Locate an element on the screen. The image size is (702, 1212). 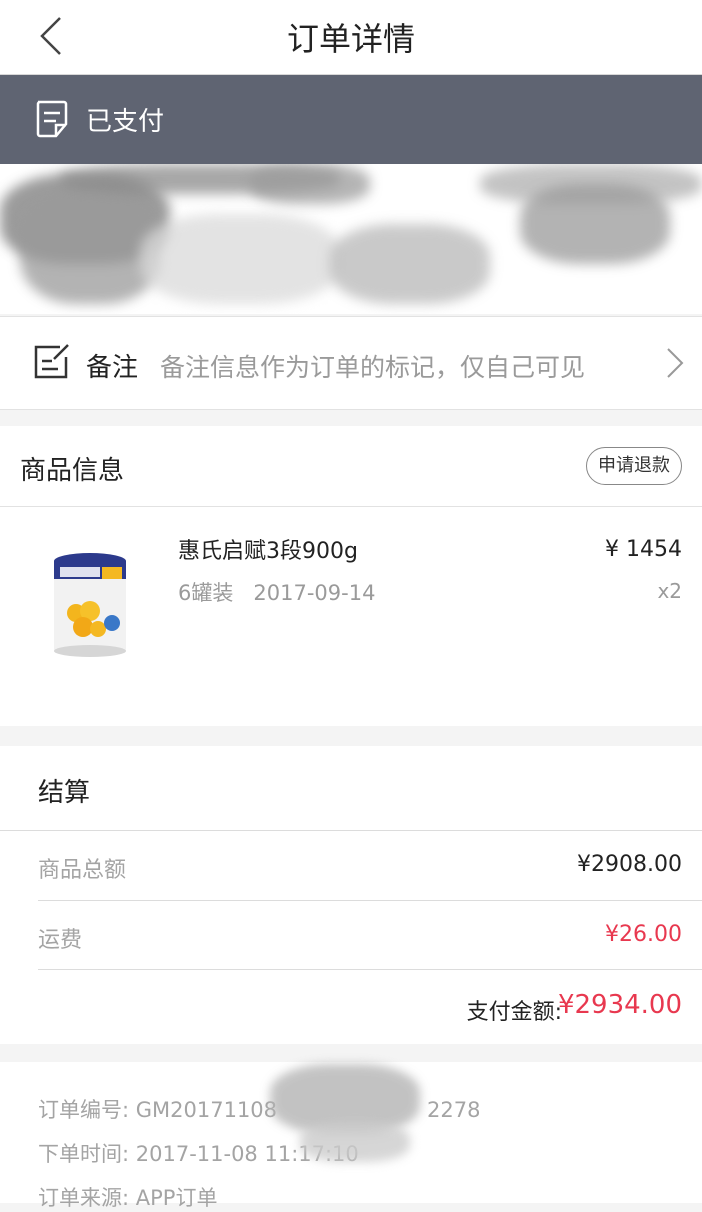
product-name: 惠氏启赋3段900g is located at coordinates (268, 551).